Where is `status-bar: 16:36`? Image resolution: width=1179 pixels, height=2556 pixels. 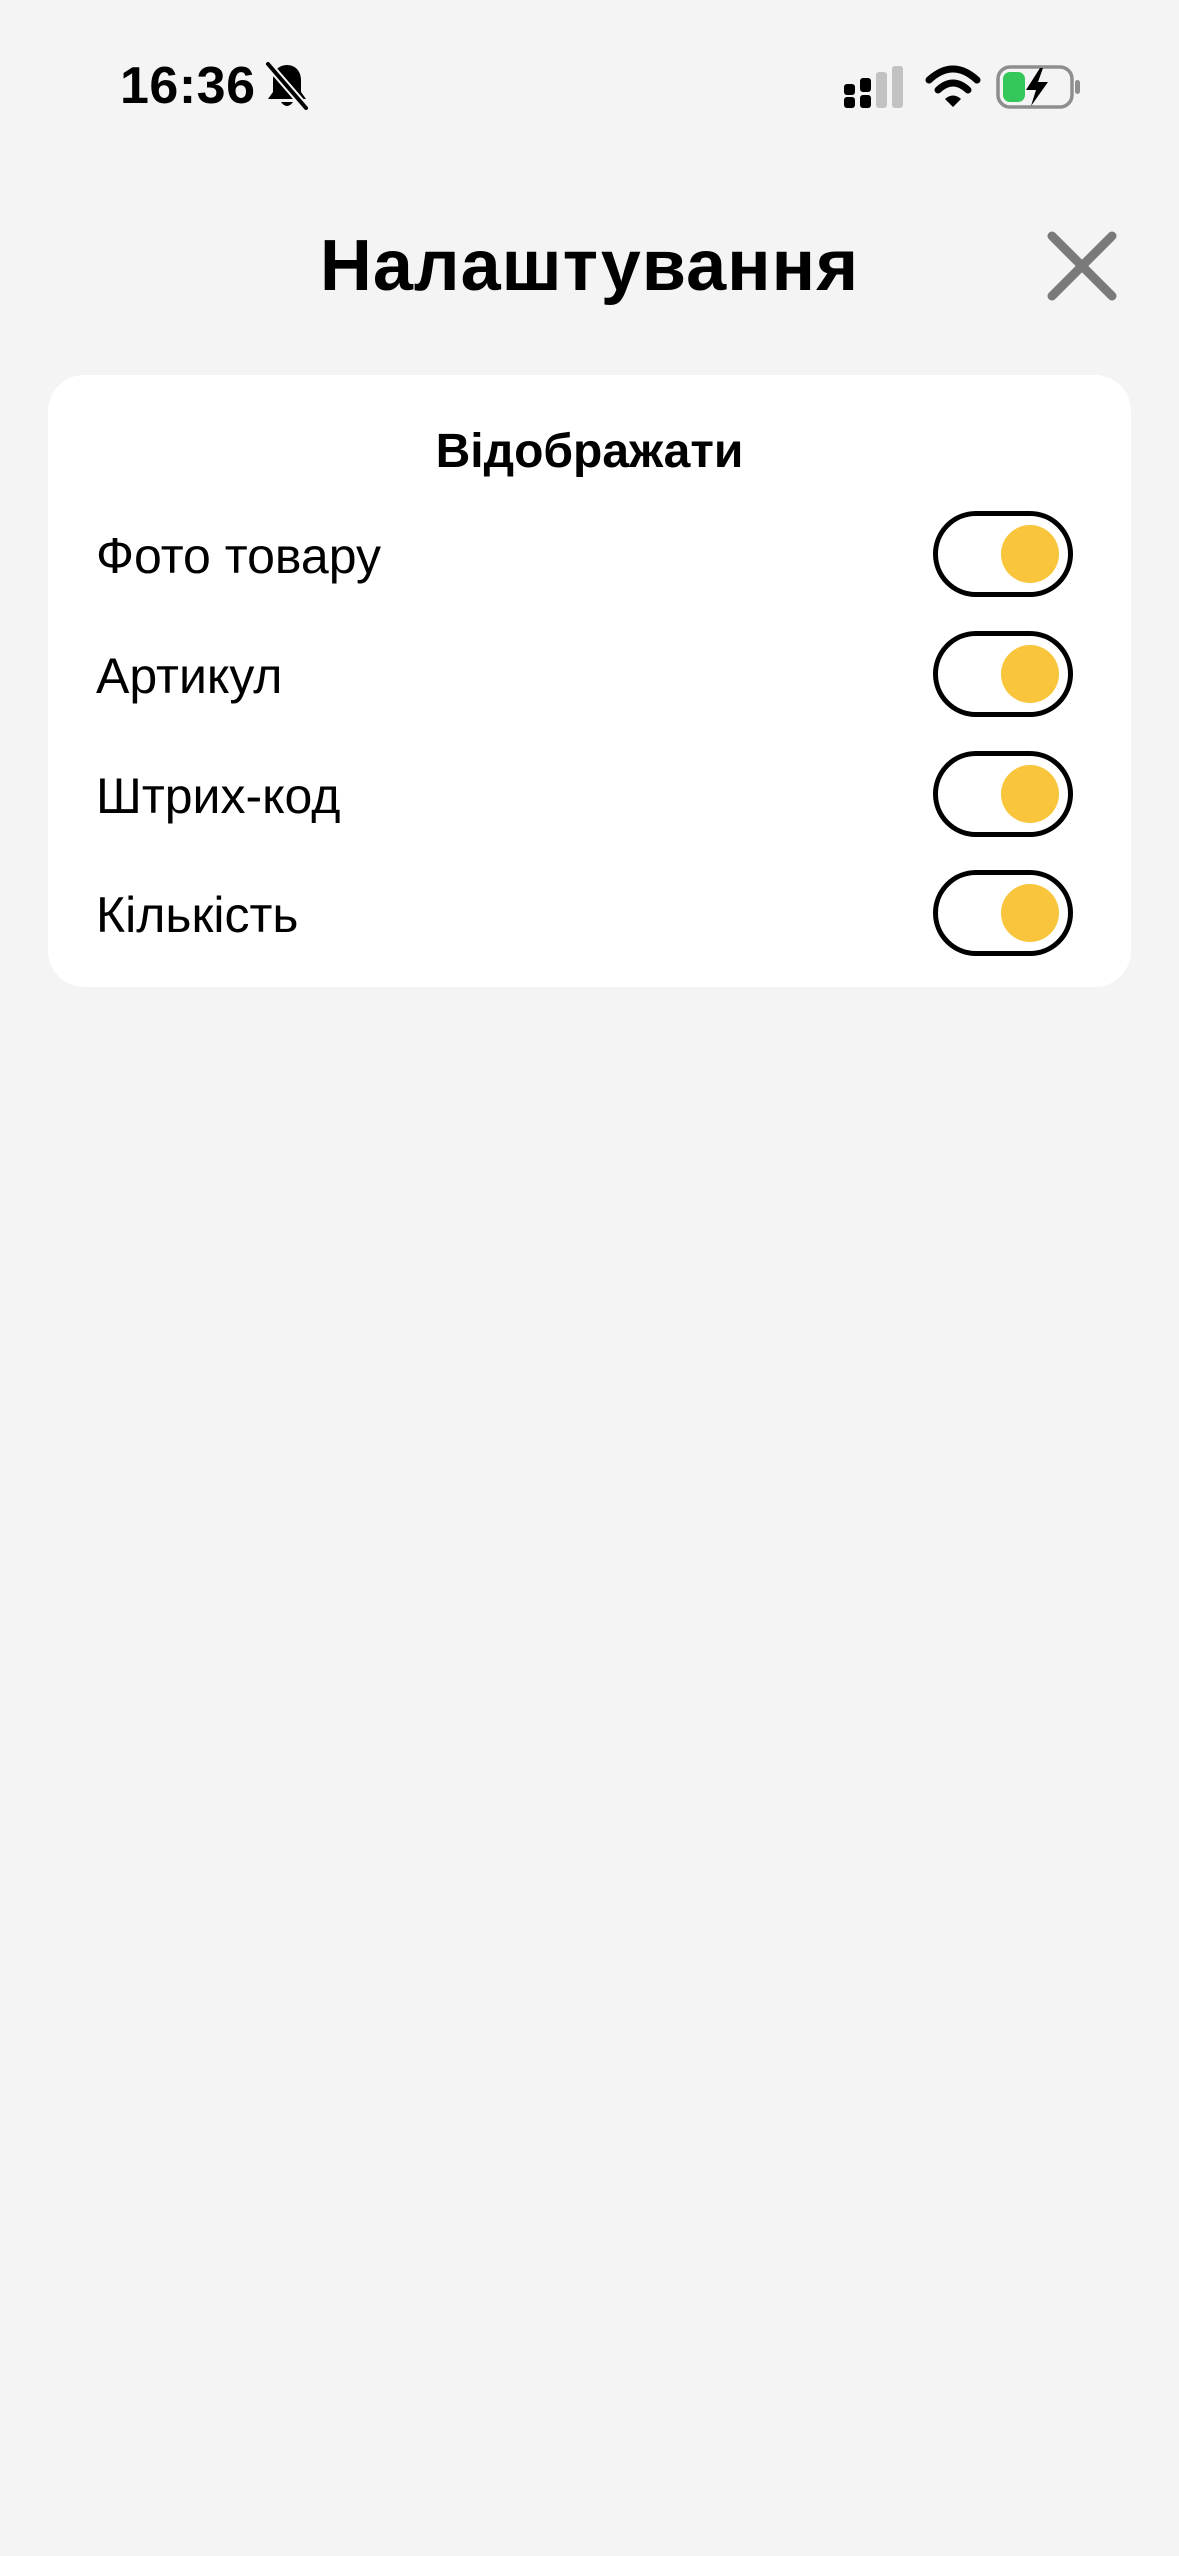
status-bar: 16:36 is located at coordinates (589, 87).